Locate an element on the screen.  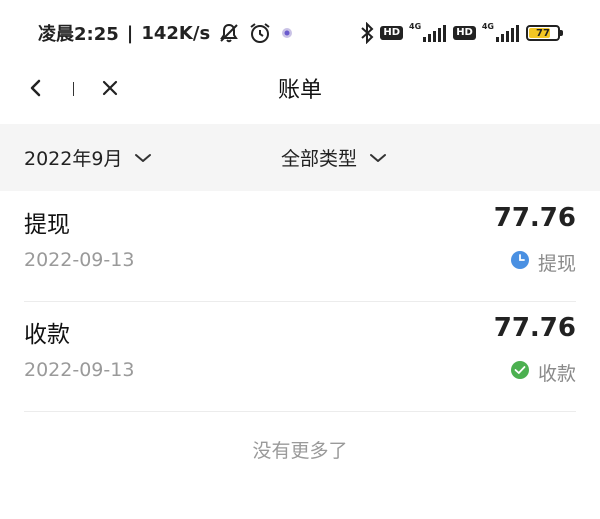
status-right: HD 4G HD 4G 77 is located at coordinates (461, 32).